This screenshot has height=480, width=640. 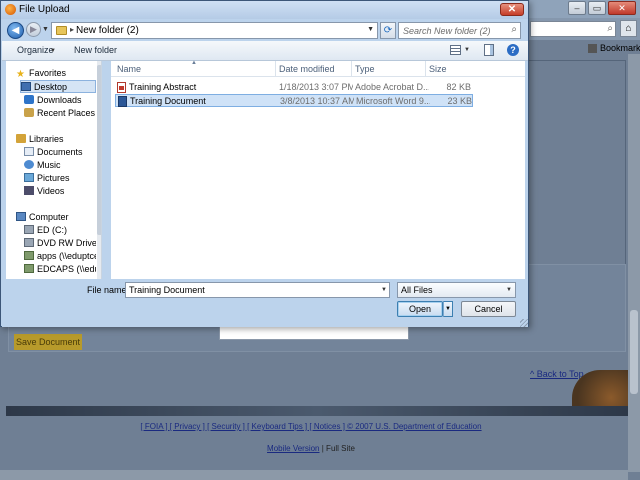 I want to click on file-name-dropdown-icon: ▼, so click(x=384, y=290).